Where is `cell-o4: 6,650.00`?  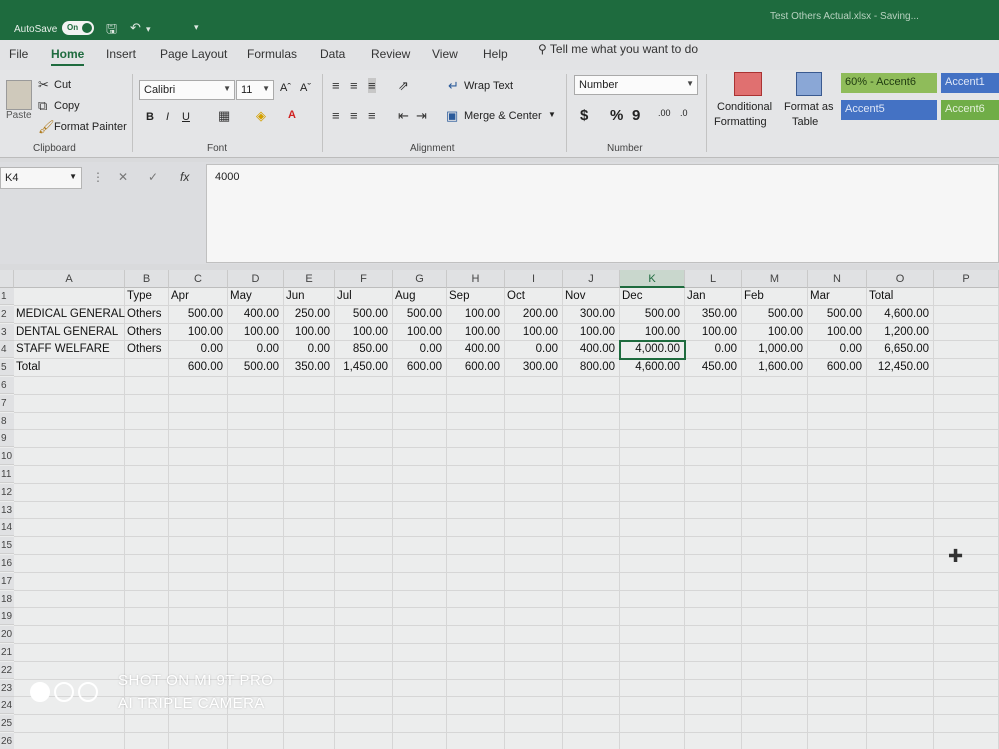 cell-o4: 6,650.00 is located at coordinates (900, 349).